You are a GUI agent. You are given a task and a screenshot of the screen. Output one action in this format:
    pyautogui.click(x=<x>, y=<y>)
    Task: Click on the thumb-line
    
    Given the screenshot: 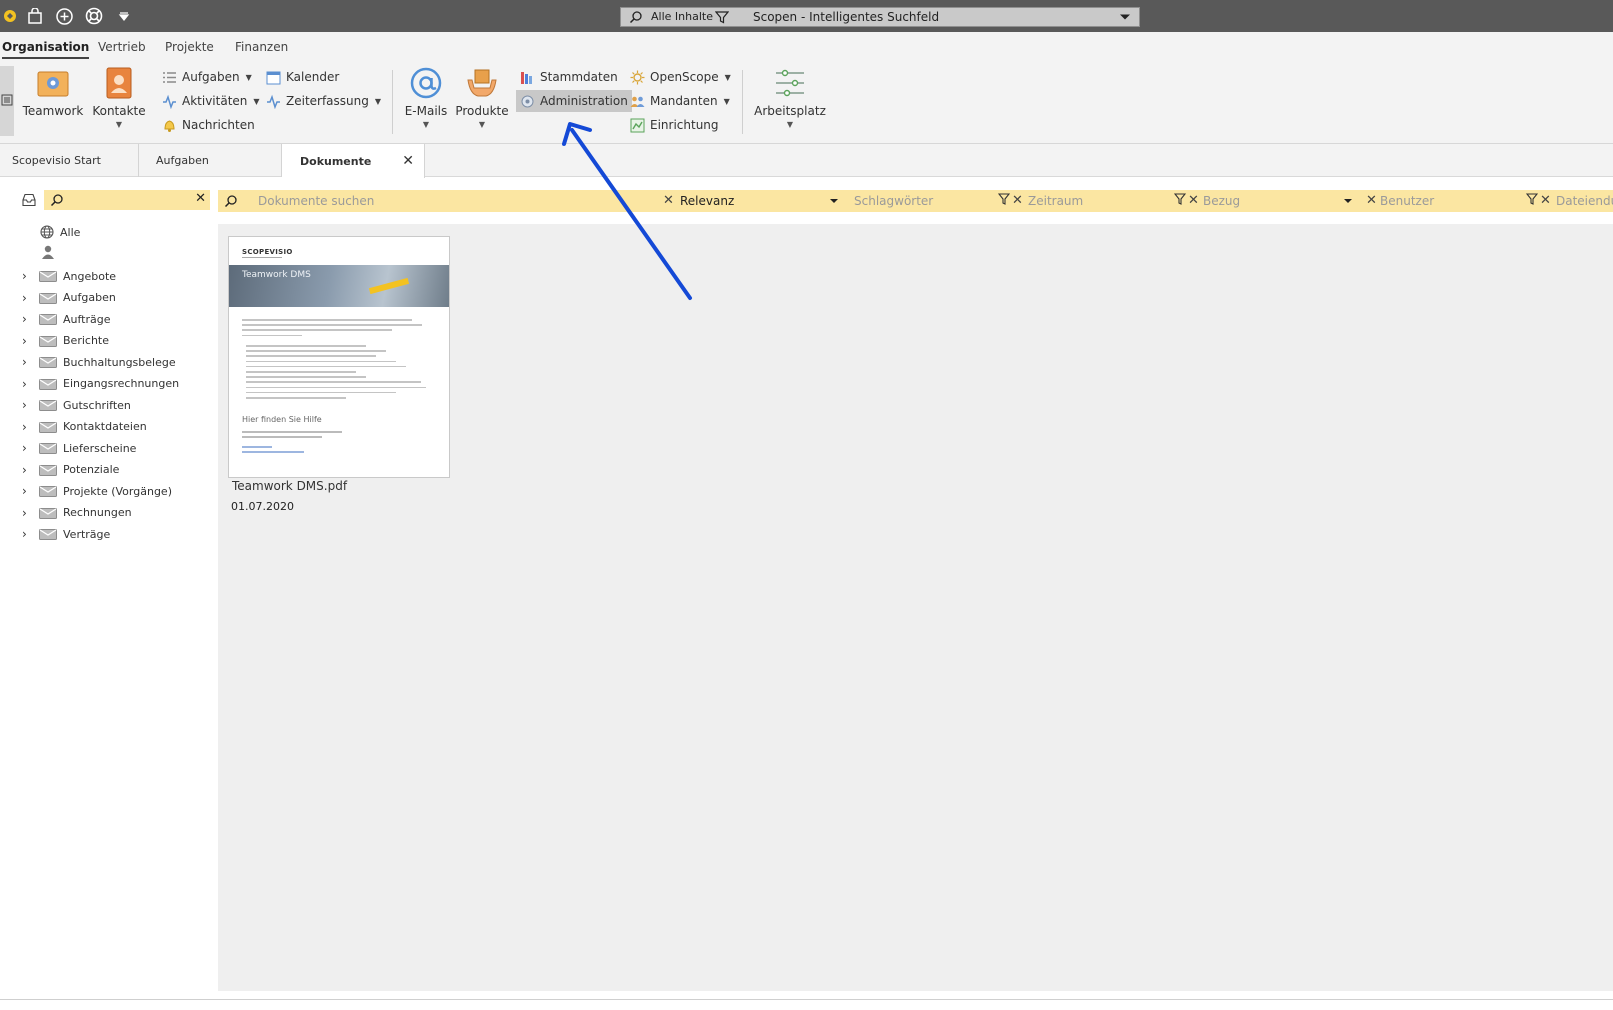 What is the action you would take?
    pyautogui.click(x=311, y=356)
    